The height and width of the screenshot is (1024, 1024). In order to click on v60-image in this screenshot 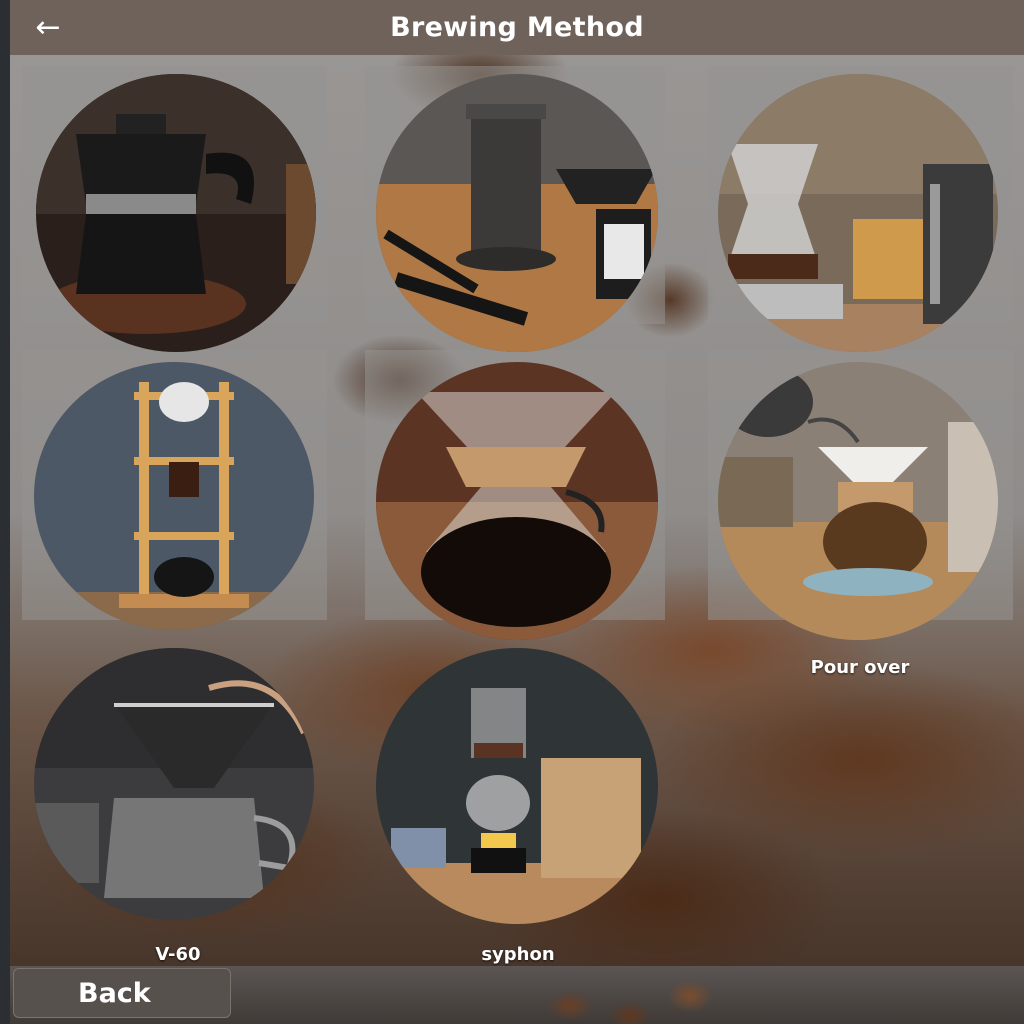, I will do `click(174, 784)`.